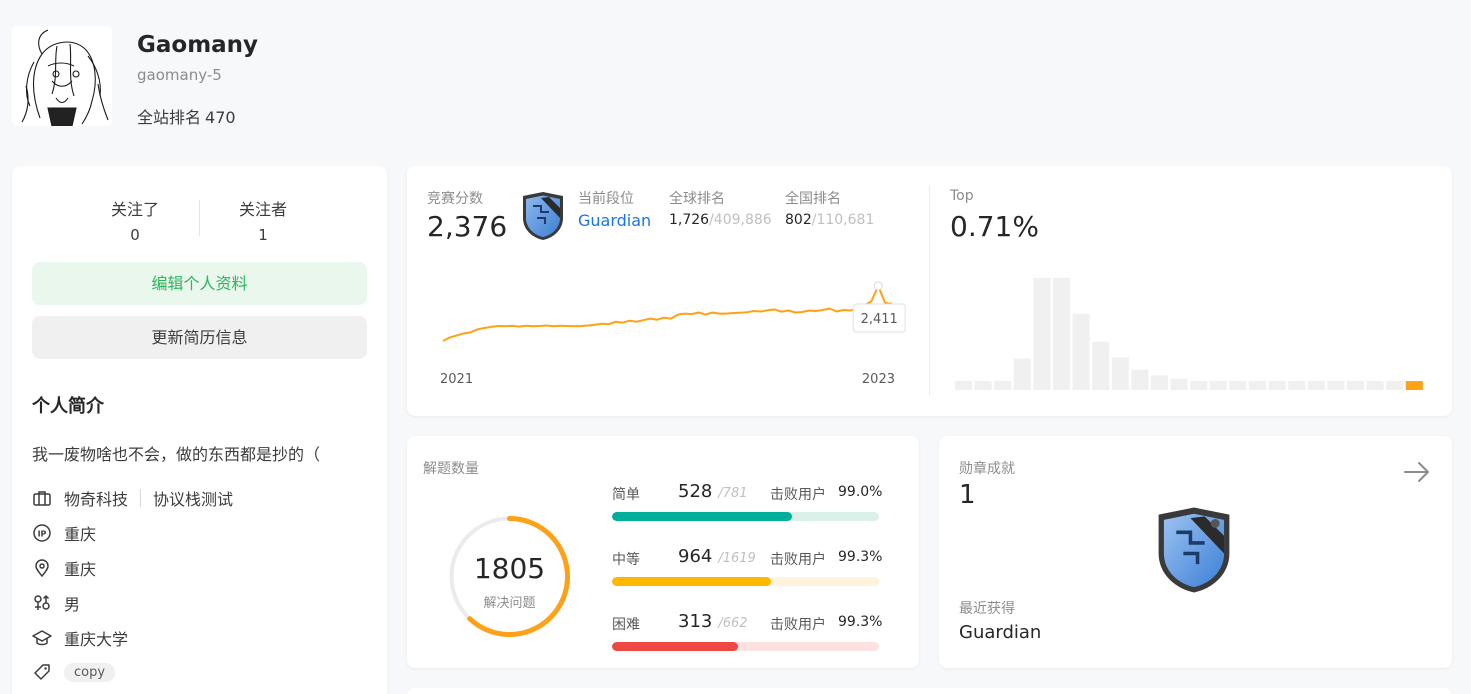  Describe the element at coordinates (994, 226) in the screenshot. I see `top-percent: 0.71%` at that location.